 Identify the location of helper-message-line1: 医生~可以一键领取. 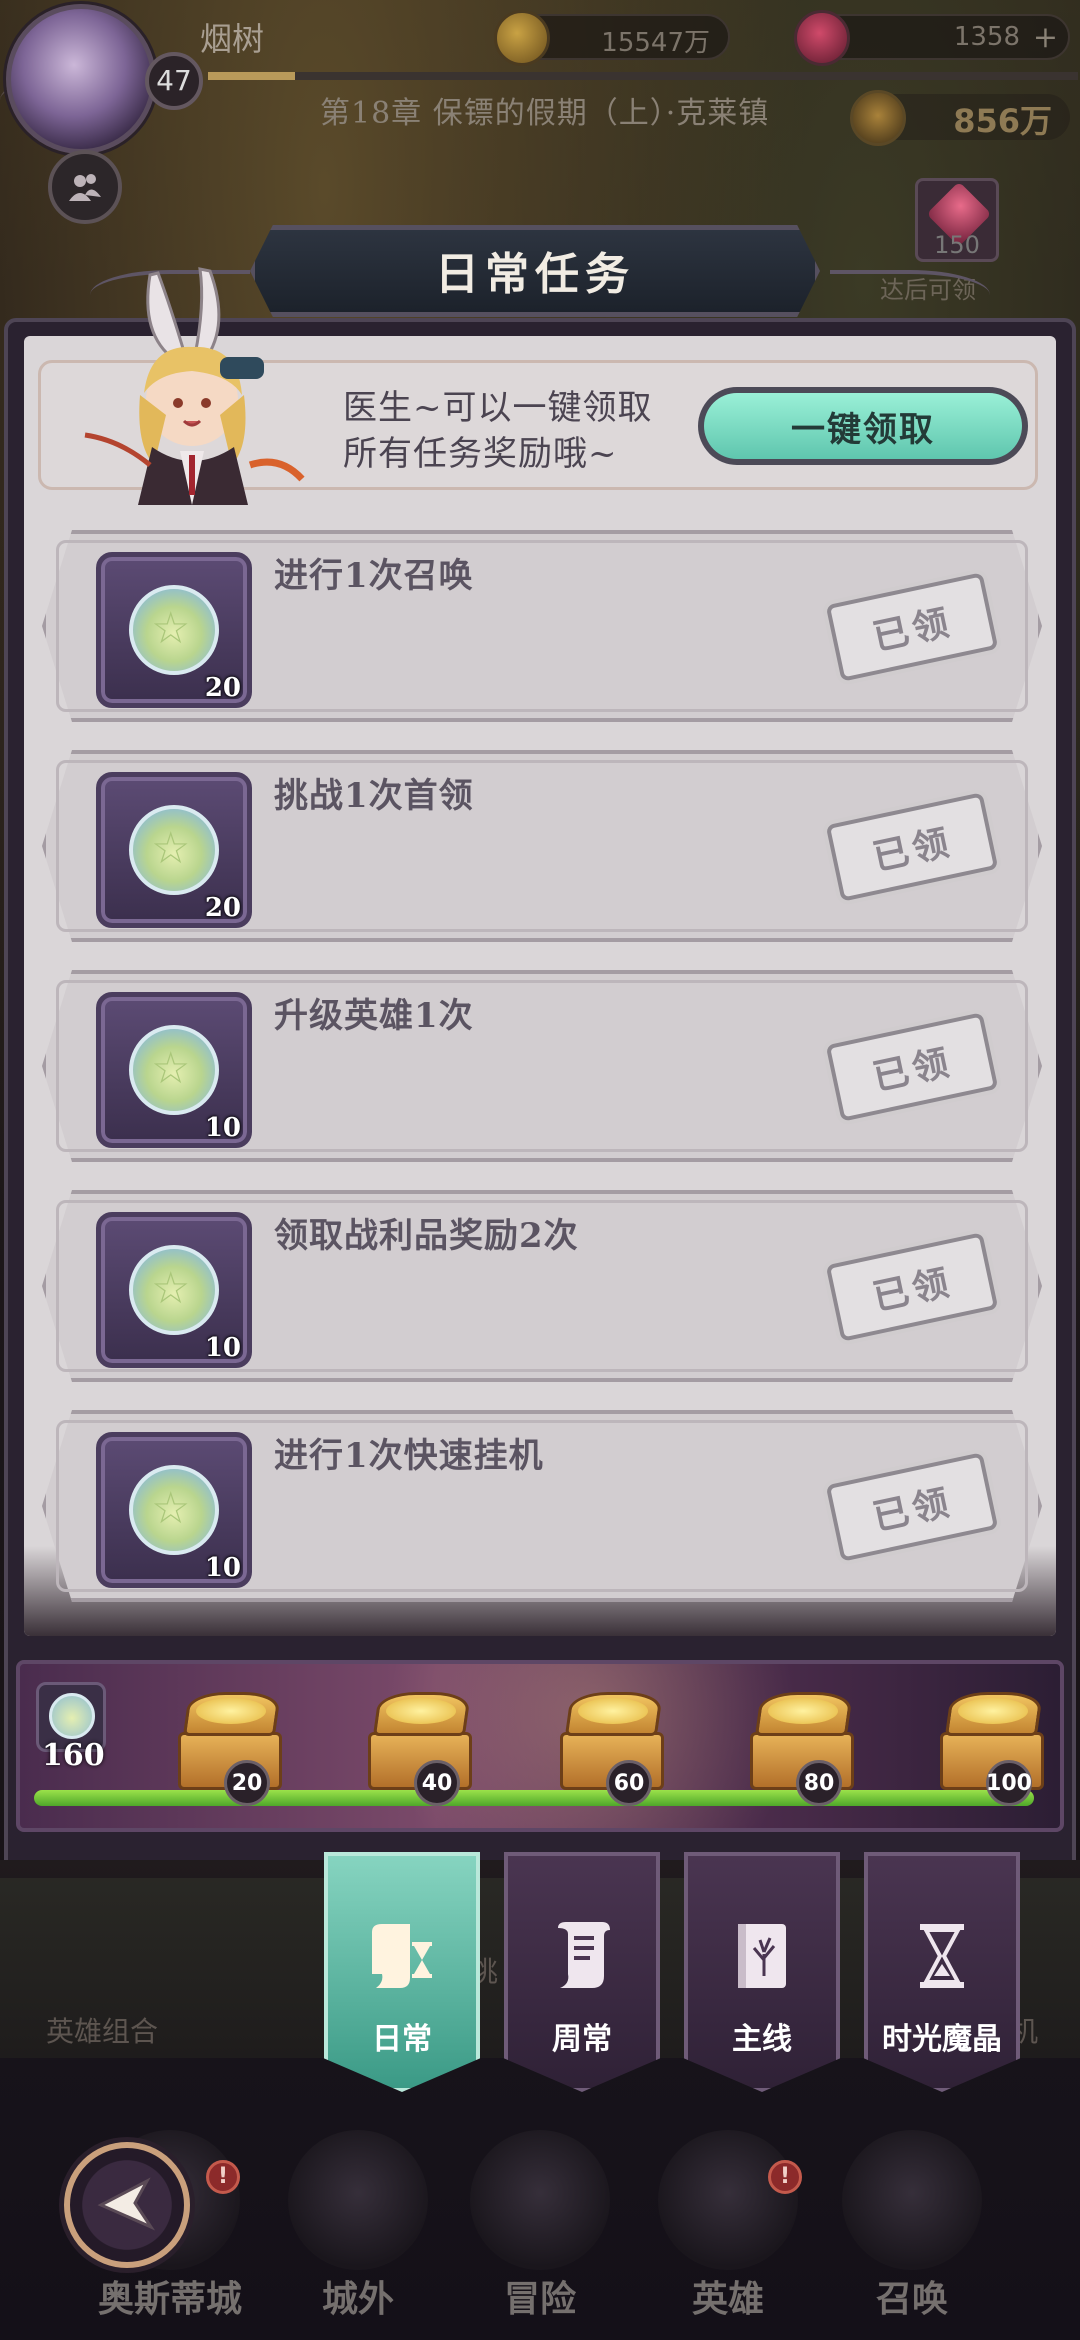
(498, 408).